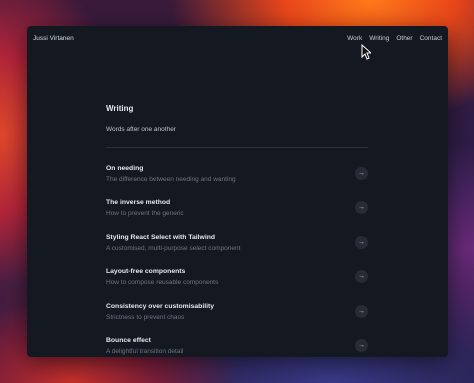 The width and height of the screenshot is (474, 383). Describe the element at coordinates (237, 147) in the screenshot. I see `divider` at that location.